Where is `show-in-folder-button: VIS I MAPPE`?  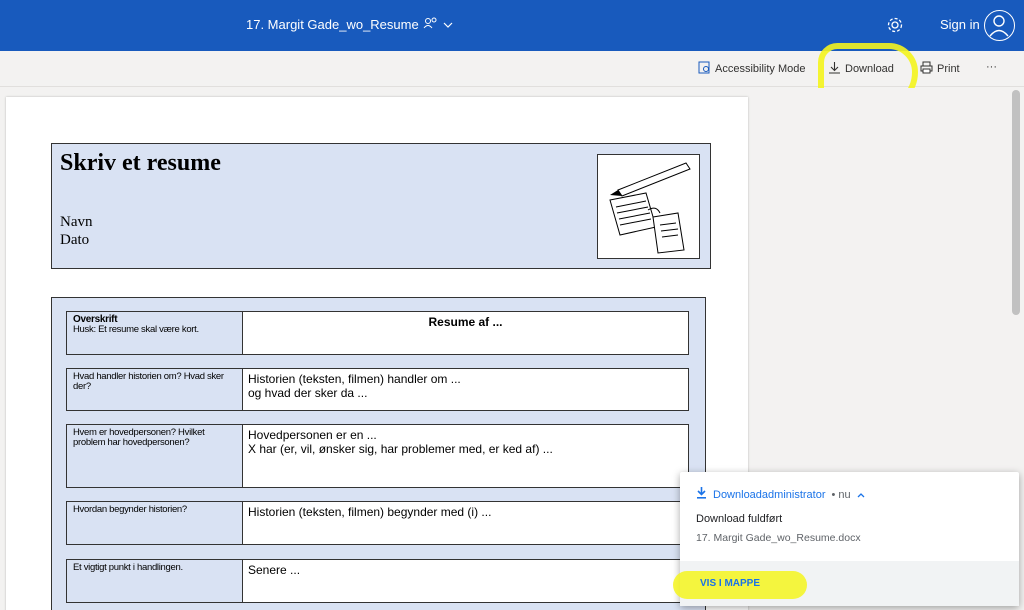 show-in-folder-button: VIS I MAPPE is located at coordinates (730, 583).